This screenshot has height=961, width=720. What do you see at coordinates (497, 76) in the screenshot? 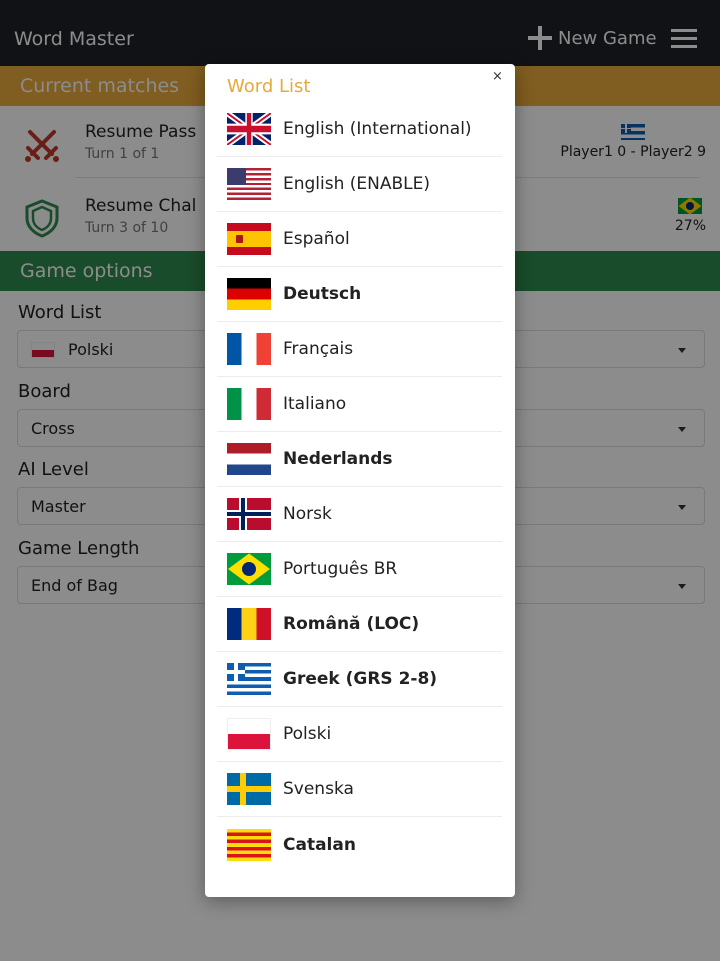
I see `close-icon: ×` at bounding box center [497, 76].